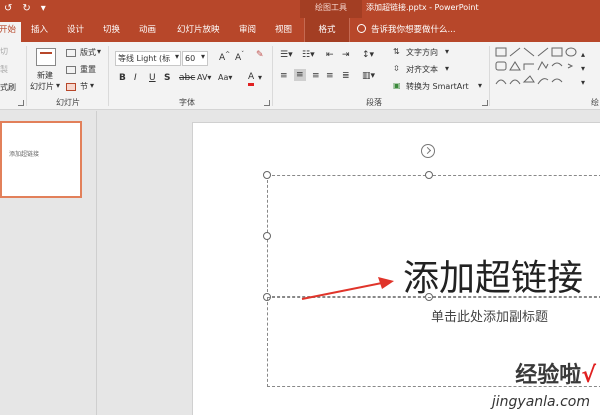 The image size is (600, 415). What do you see at coordinates (396, 51) in the screenshot?
I see `text-direction-icon: ⇅` at bounding box center [396, 51].